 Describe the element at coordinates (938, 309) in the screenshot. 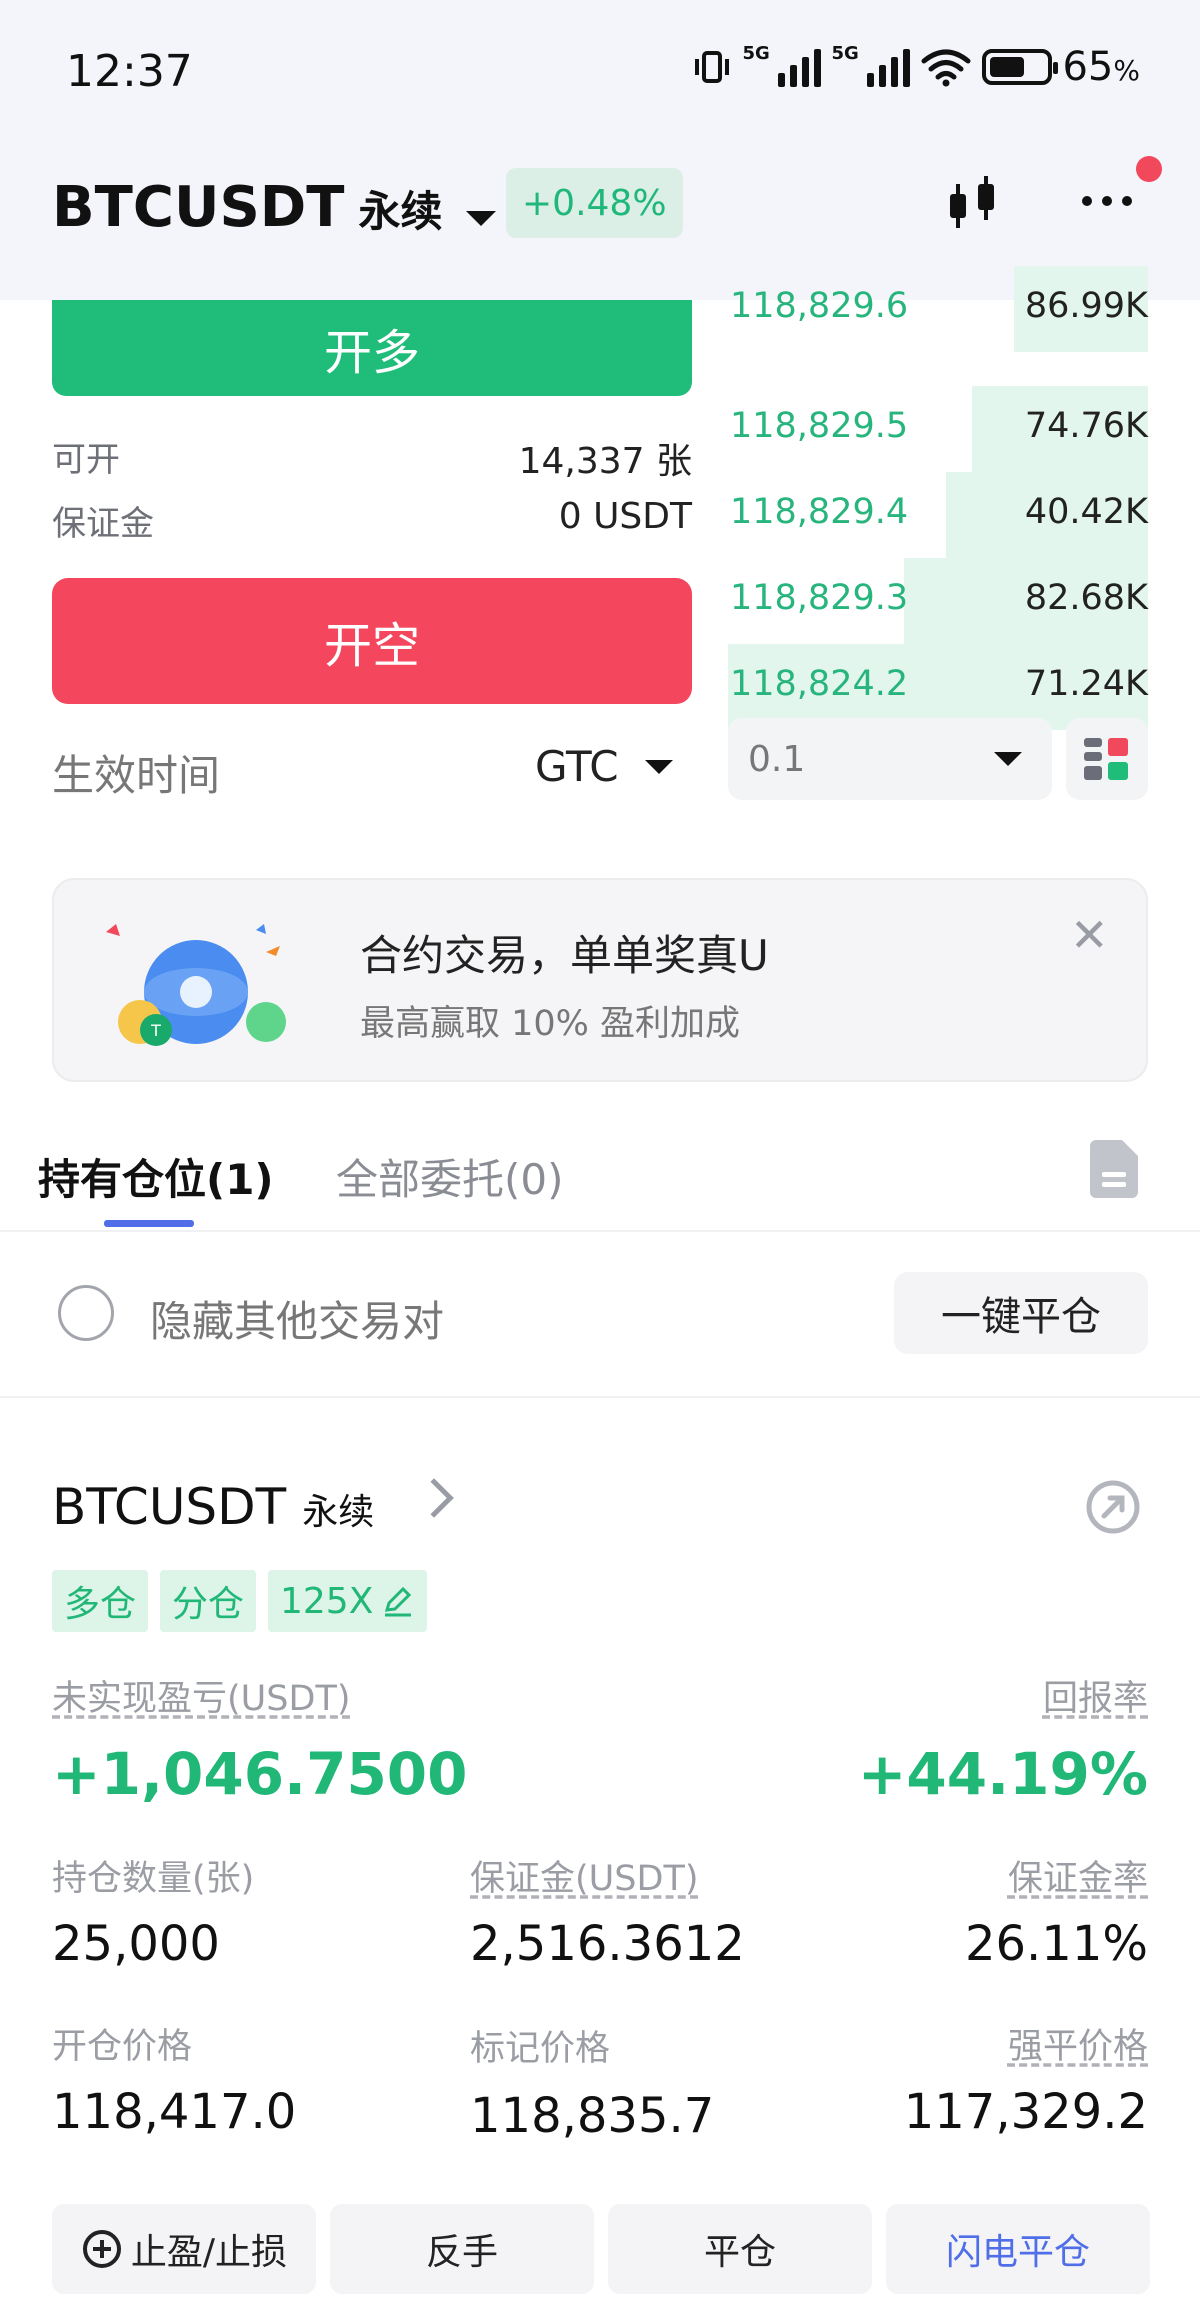

I see `orderbook-row: 118,829.6 86.99K` at that location.